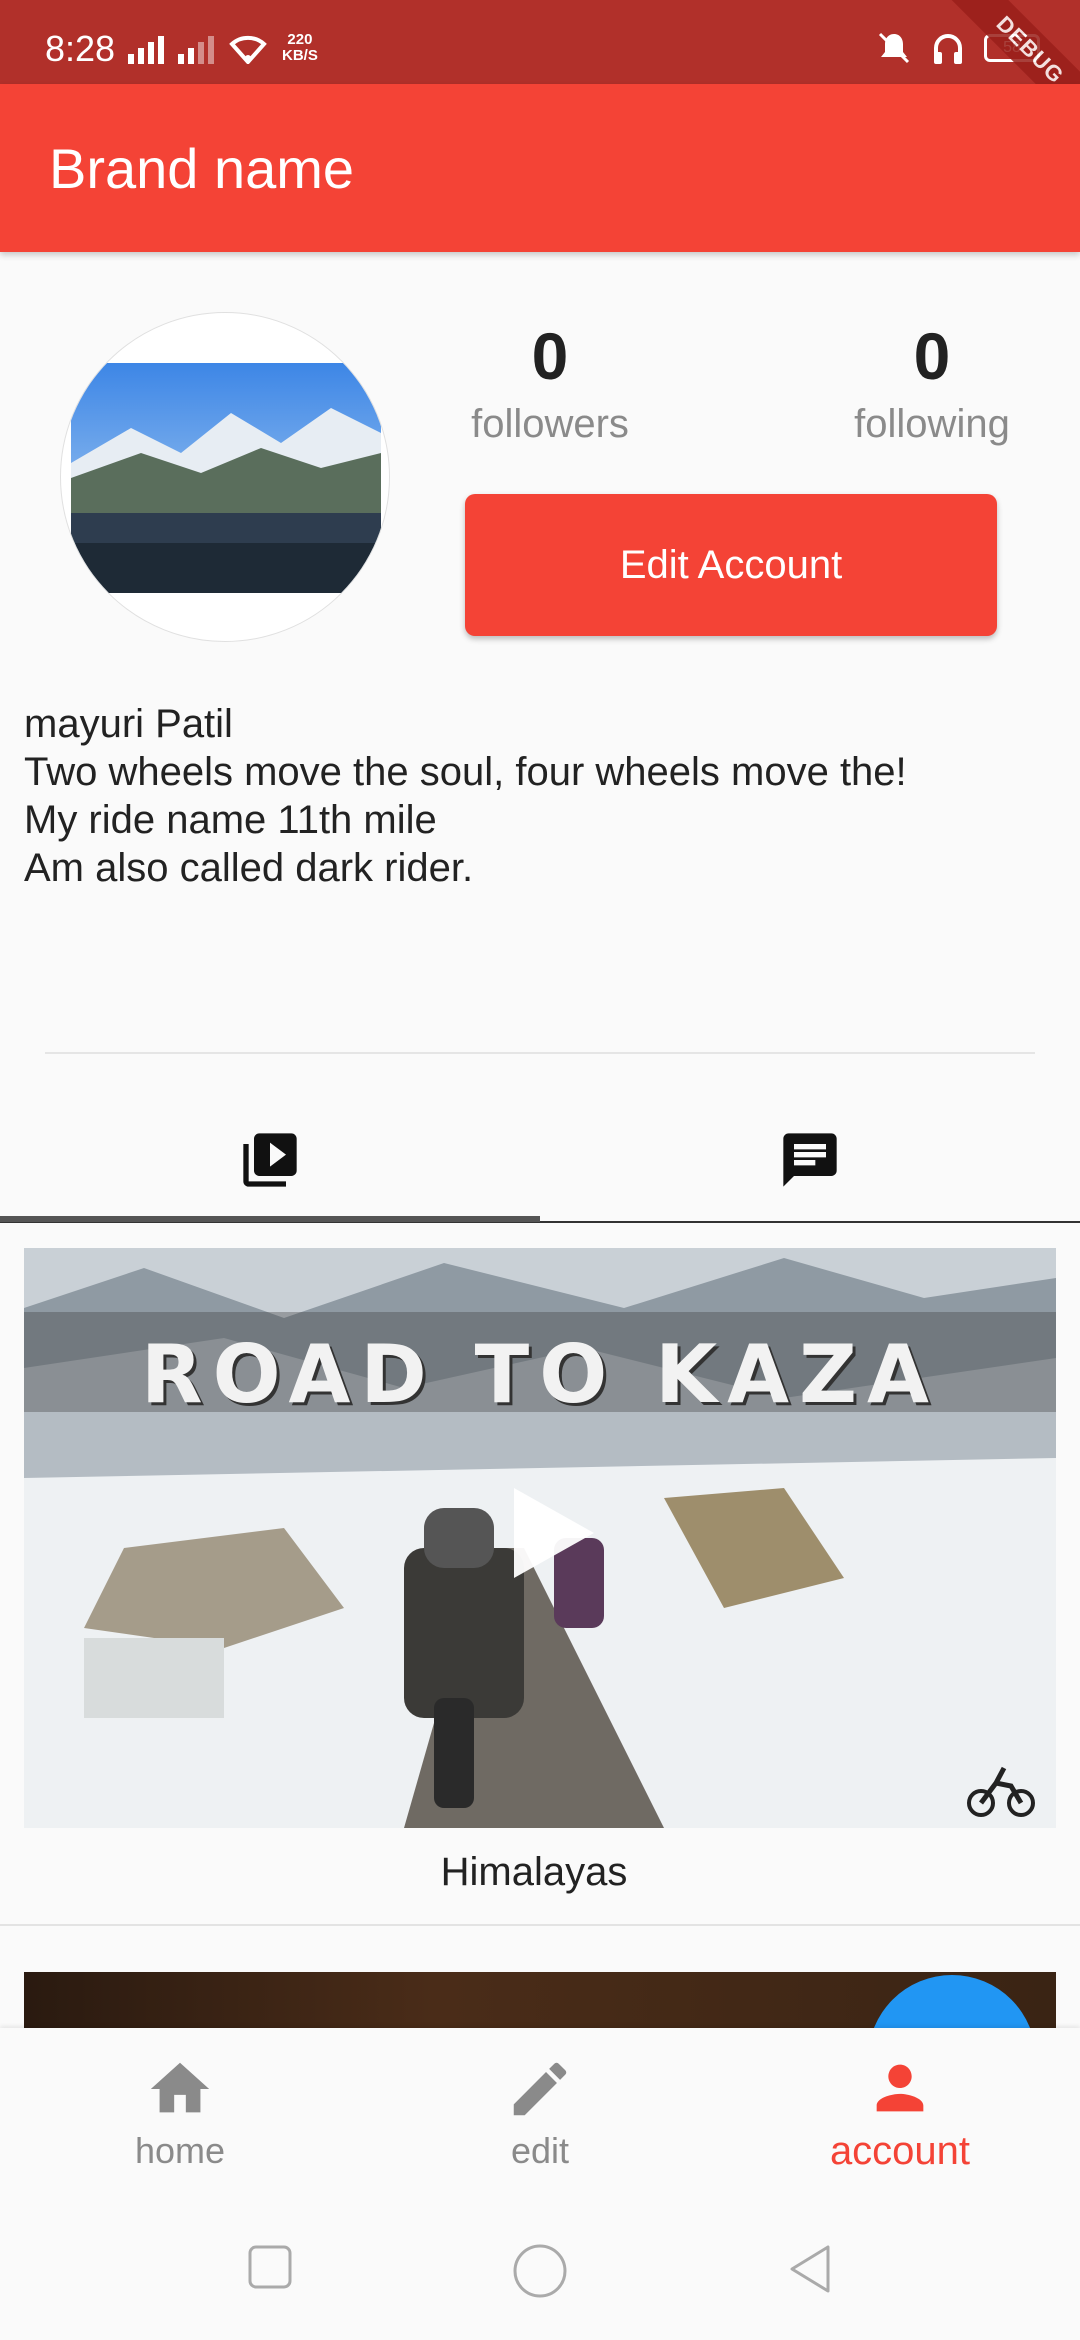 The image size is (1080, 2340). What do you see at coordinates (550, 424) in the screenshot?
I see `followers-label: followers` at bounding box center [550, 424].